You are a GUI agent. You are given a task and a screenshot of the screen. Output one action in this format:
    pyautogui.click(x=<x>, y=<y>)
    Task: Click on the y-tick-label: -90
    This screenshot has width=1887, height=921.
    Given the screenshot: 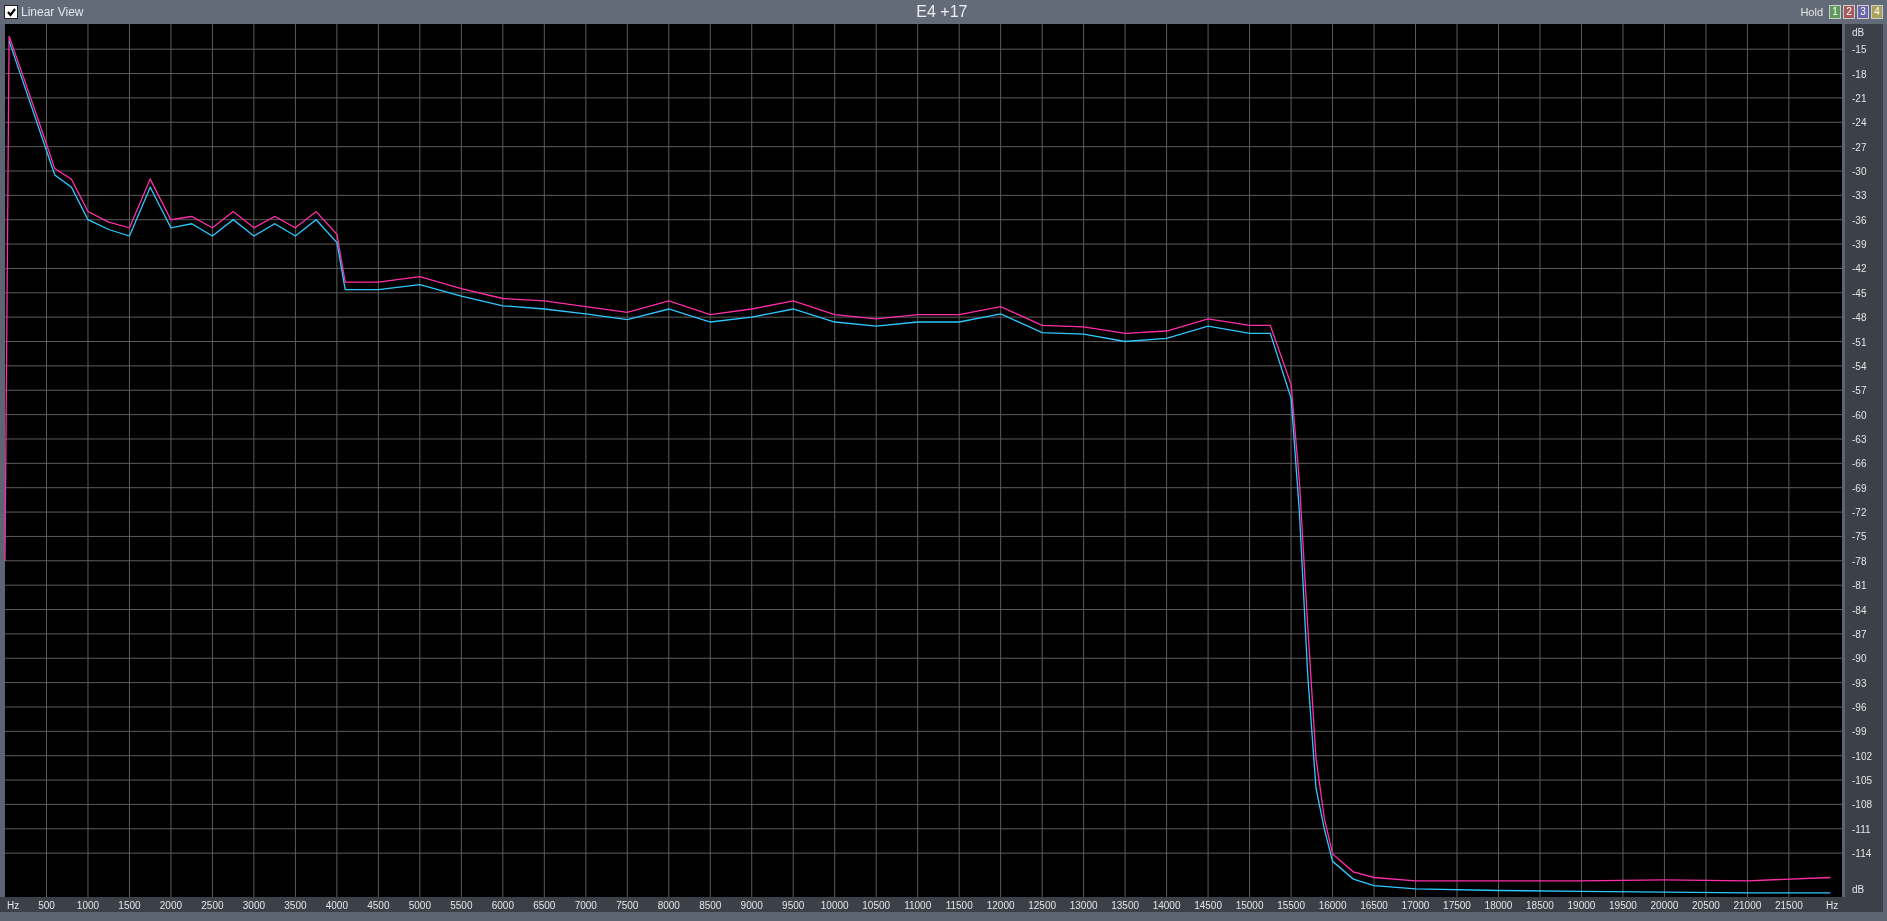 What is the action you would take?
    pyautogui.click(x=1859, y=659)
    